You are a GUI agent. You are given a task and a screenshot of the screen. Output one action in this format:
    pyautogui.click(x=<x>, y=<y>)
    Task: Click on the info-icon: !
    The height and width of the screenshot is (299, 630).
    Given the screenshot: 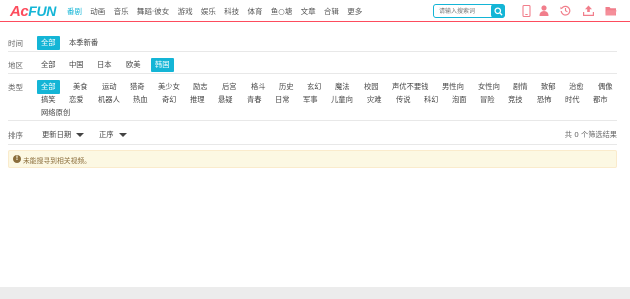 What is the action you would take?
    pyautogui.click(x=17, y=159)
    